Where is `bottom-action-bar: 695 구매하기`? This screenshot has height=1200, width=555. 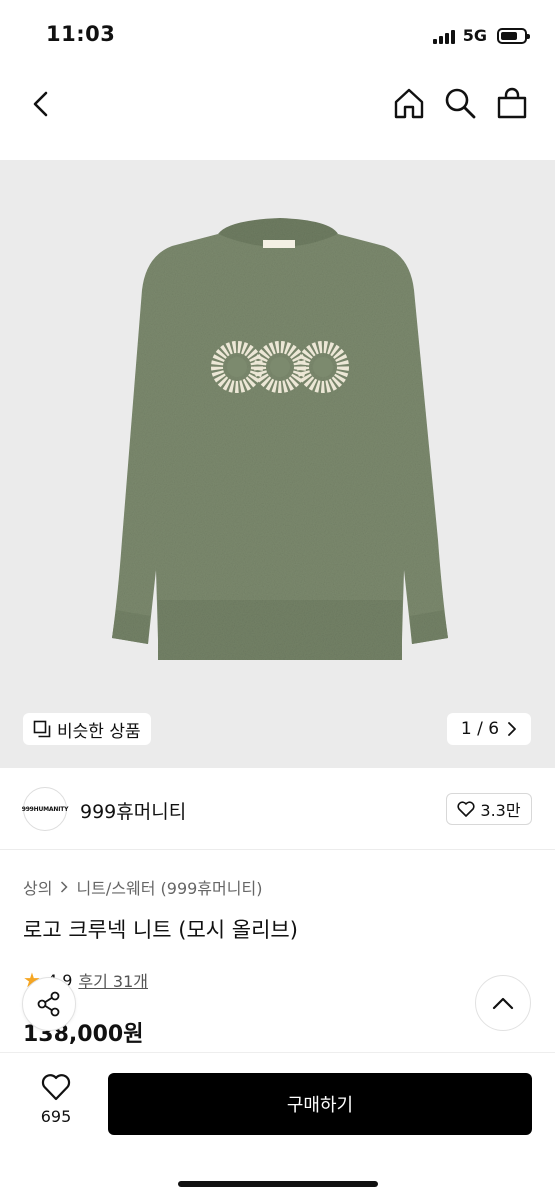 bottom-action-bar: 695 구매하기 is located at coordinates (277, 1126).